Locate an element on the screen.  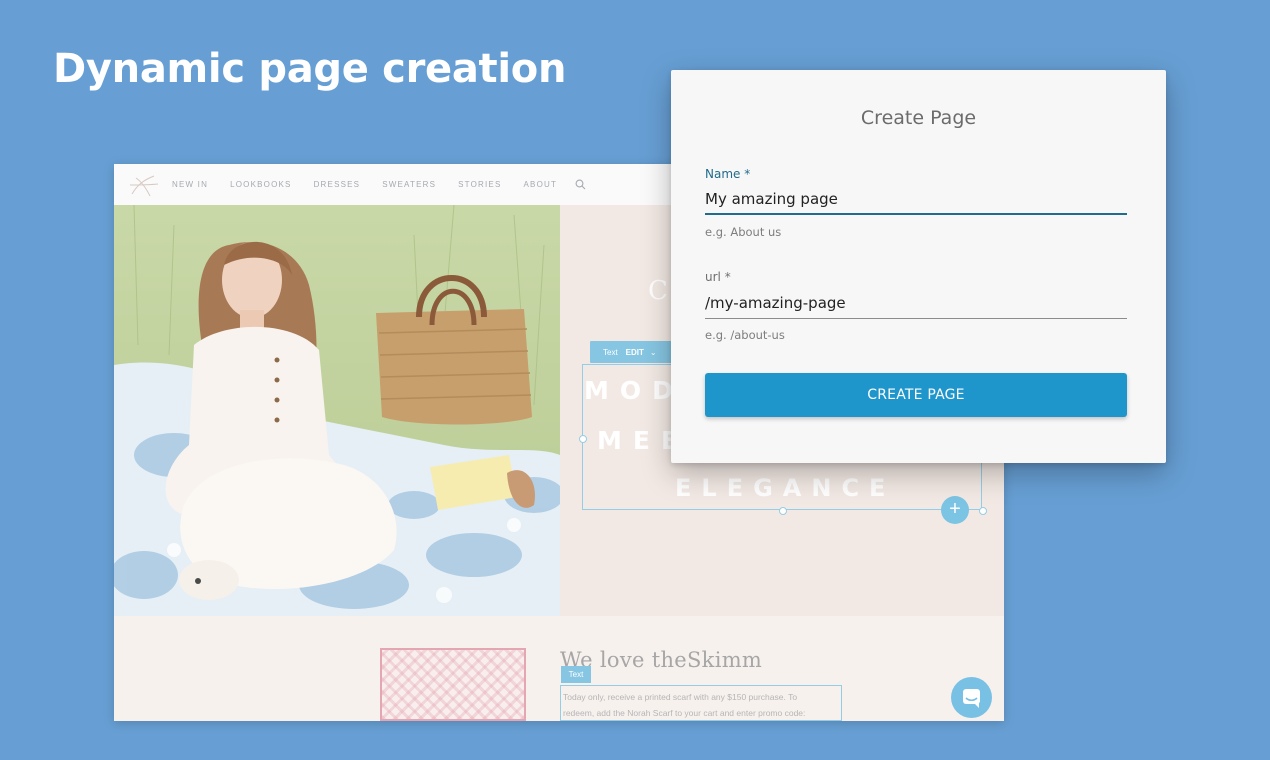
name-field-label: Name * is located at coordinates (728, 174).